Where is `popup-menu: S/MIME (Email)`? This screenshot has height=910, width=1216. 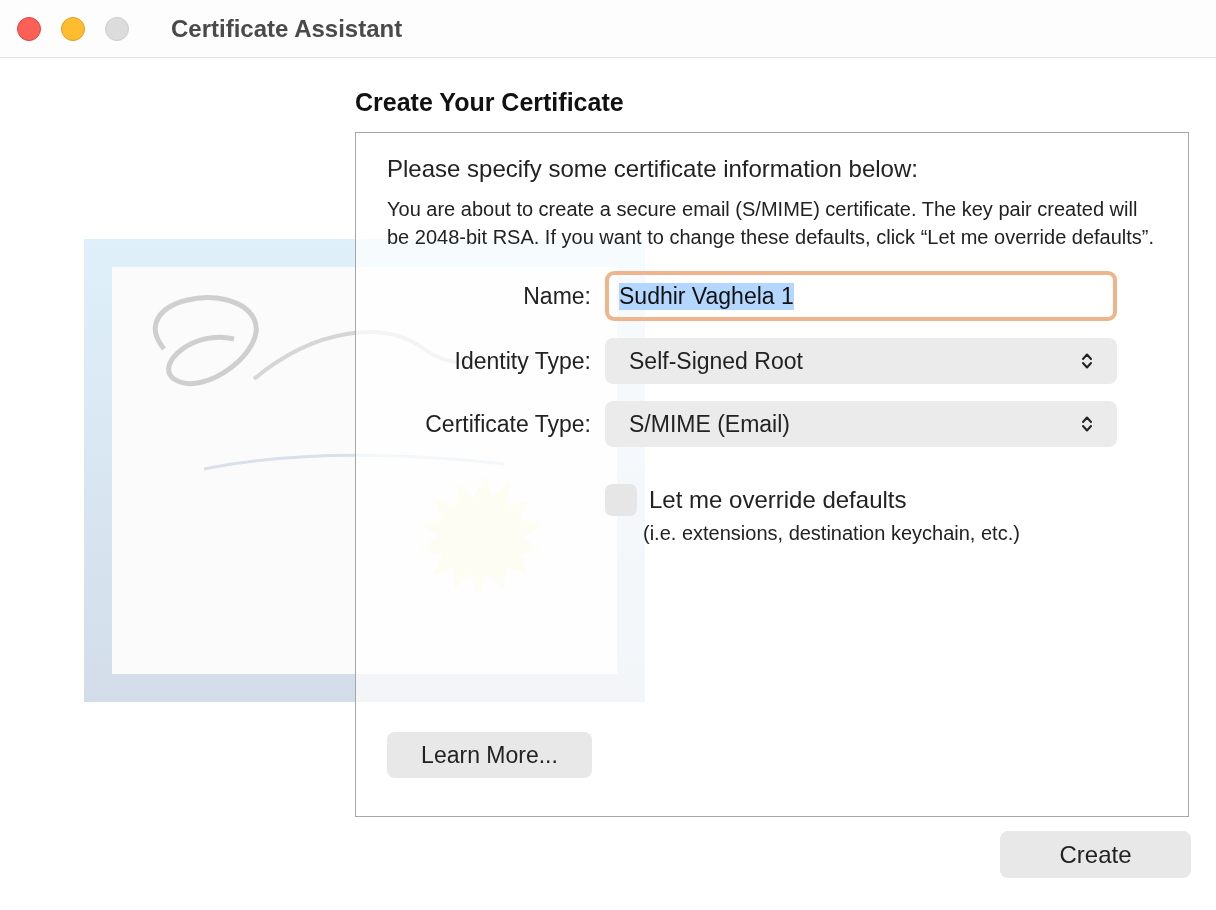 popup-menu: S/MIME (Email) is located at coordinates (861, 424).